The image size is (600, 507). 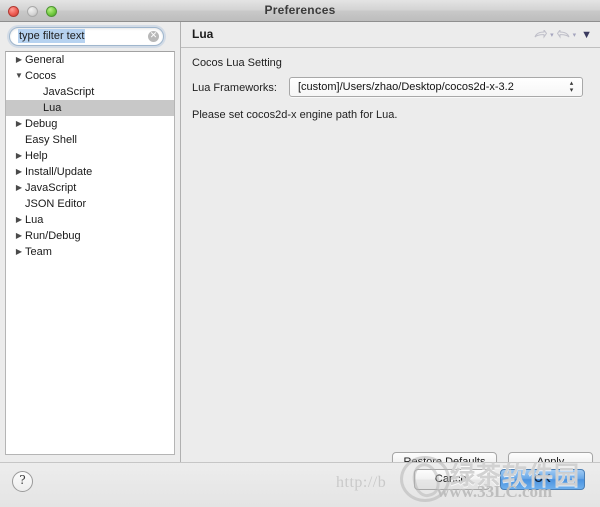 I want to click on tree-item-label: JSON Editor, so click(x=56, y=204).